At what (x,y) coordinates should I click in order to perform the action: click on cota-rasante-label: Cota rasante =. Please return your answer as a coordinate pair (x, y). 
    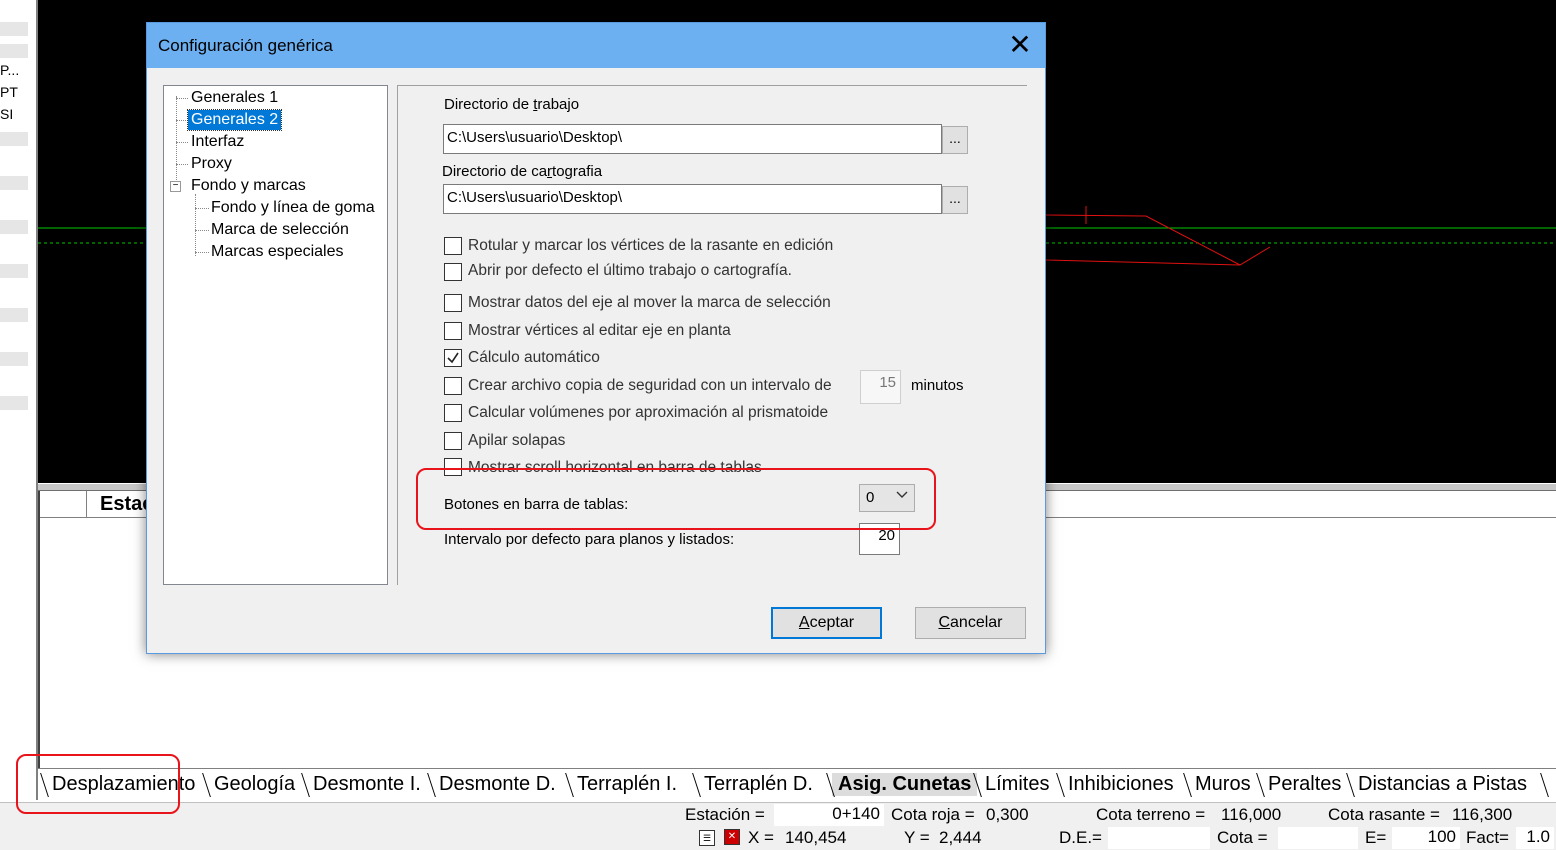
    Looking at the image, I should click on (1384, 814).